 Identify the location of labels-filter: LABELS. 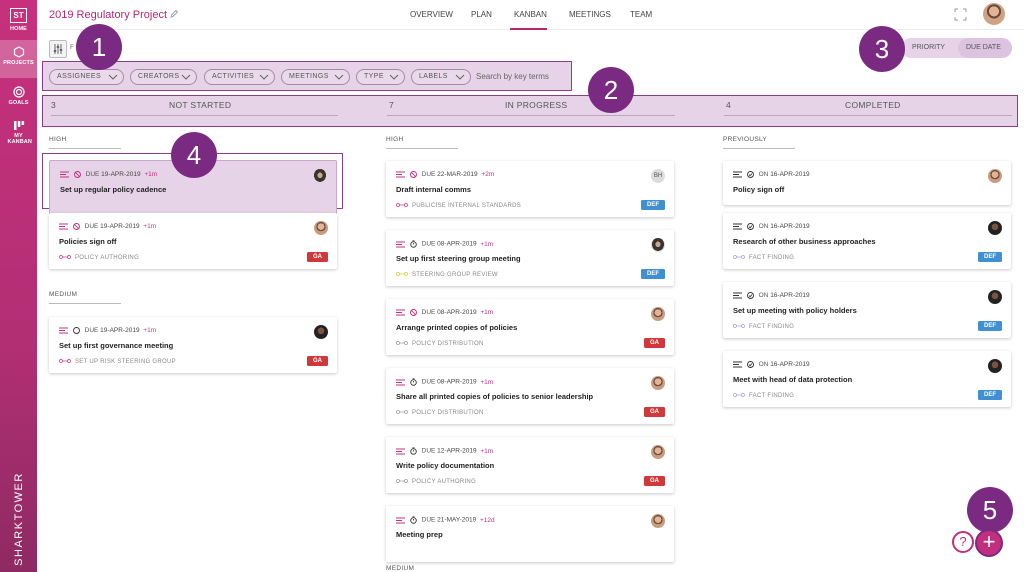
(441, 77).